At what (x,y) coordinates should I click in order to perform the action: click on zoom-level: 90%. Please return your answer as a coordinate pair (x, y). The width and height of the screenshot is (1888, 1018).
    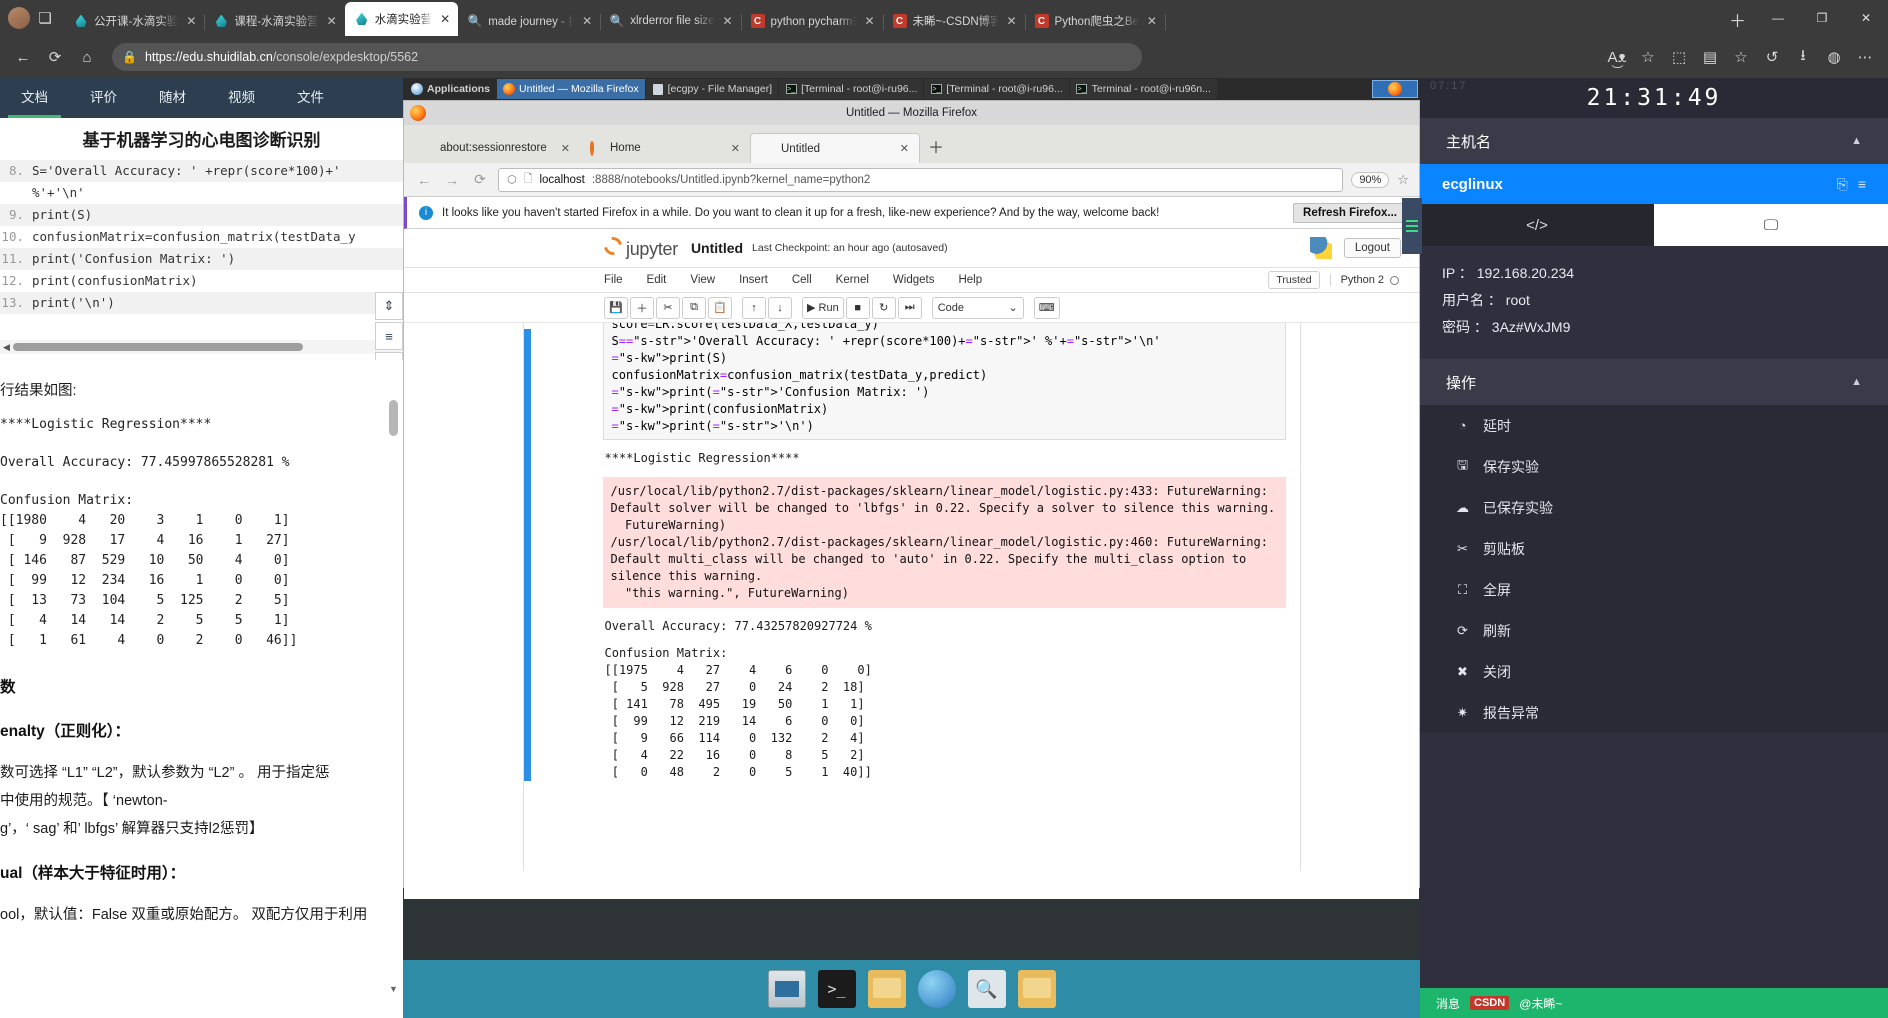
    Looking at the image, I should click on (1370, 179).